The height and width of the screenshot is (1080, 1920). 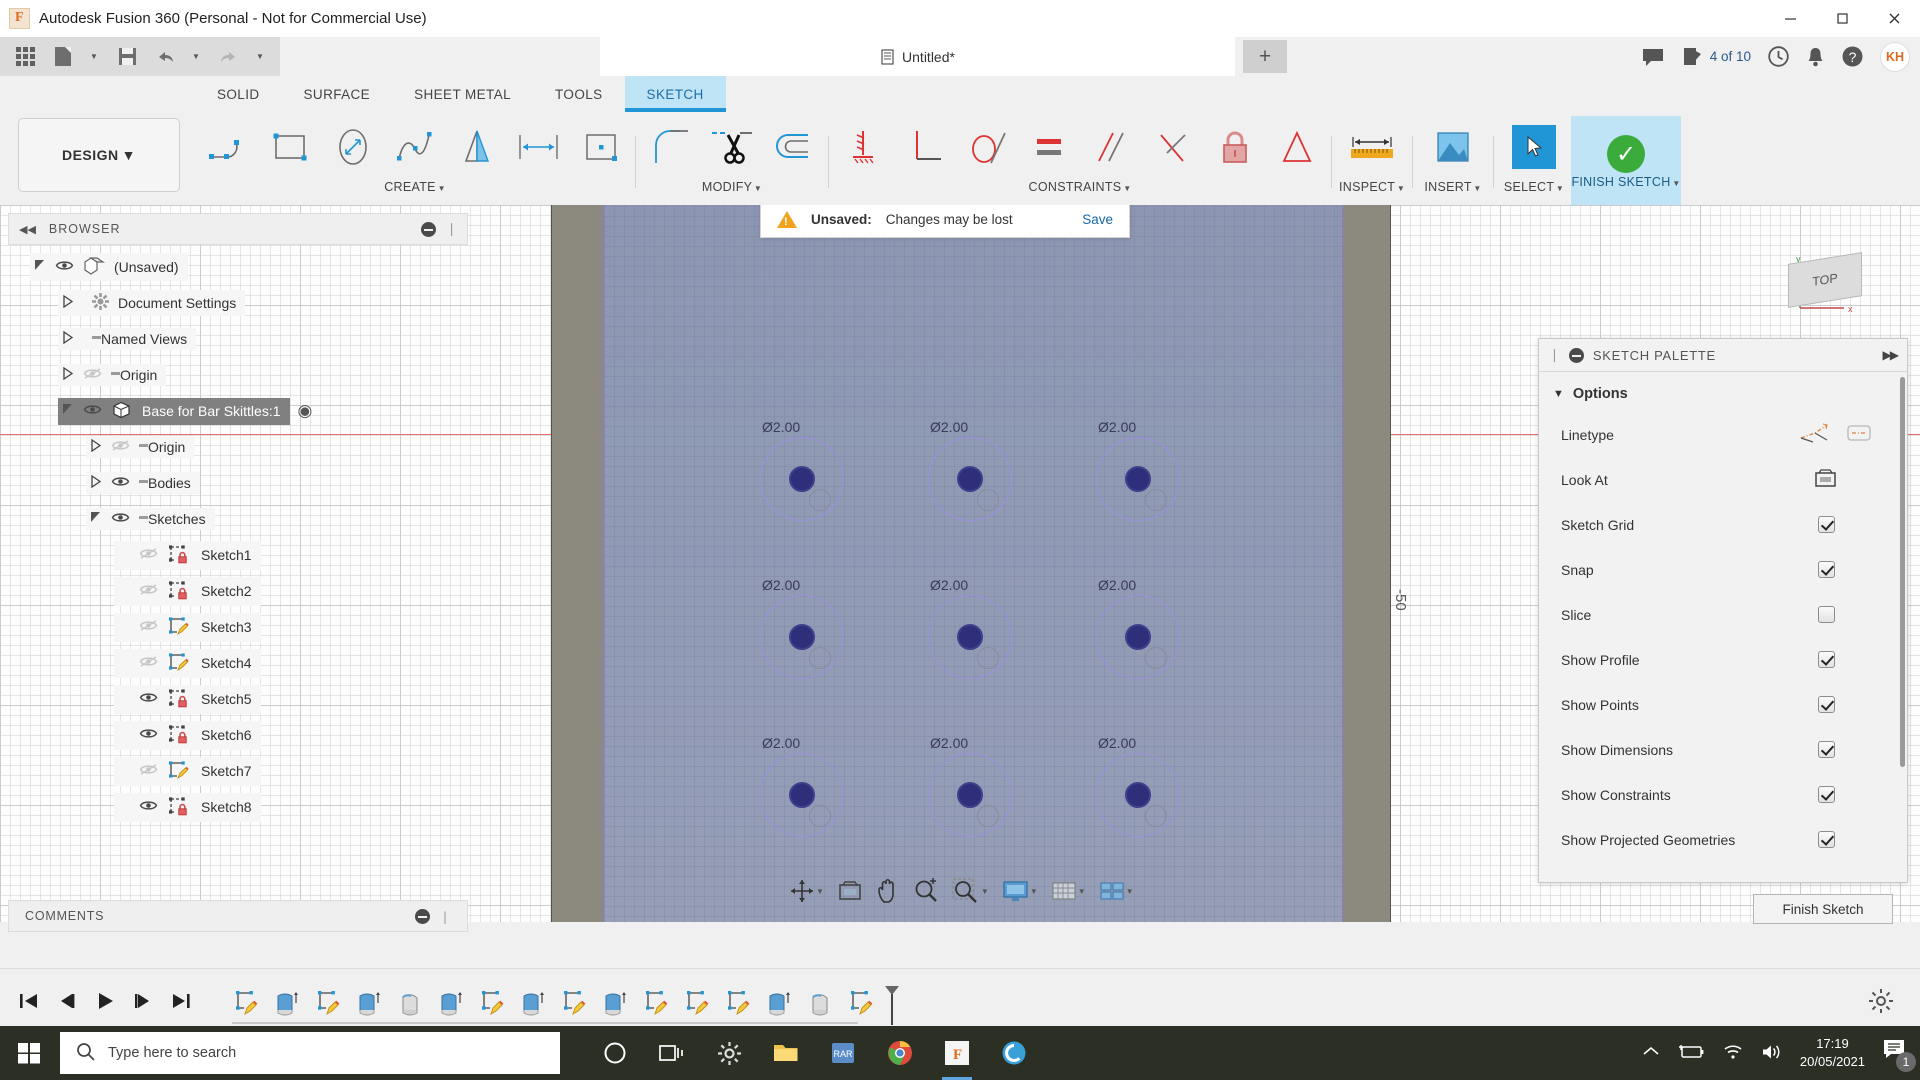 What do you see at coordinates (415, 147) in the screenshot?
I see `spline-icon` at bounding box center [415, 147].